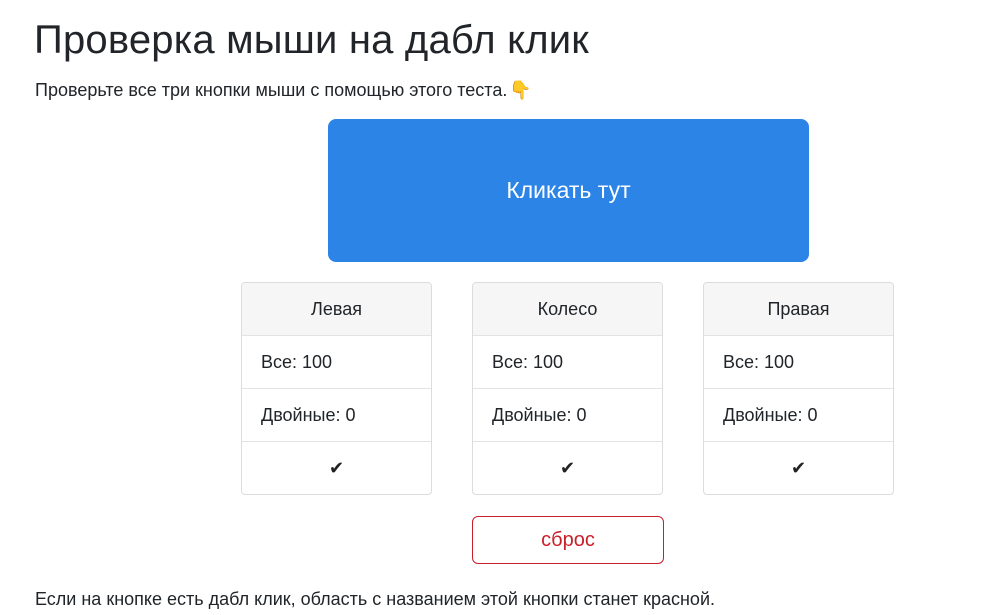 The height and width of the screenshot is (615, 1000). I want to click on click-test-area: Кликать тут, so click(568, 190).